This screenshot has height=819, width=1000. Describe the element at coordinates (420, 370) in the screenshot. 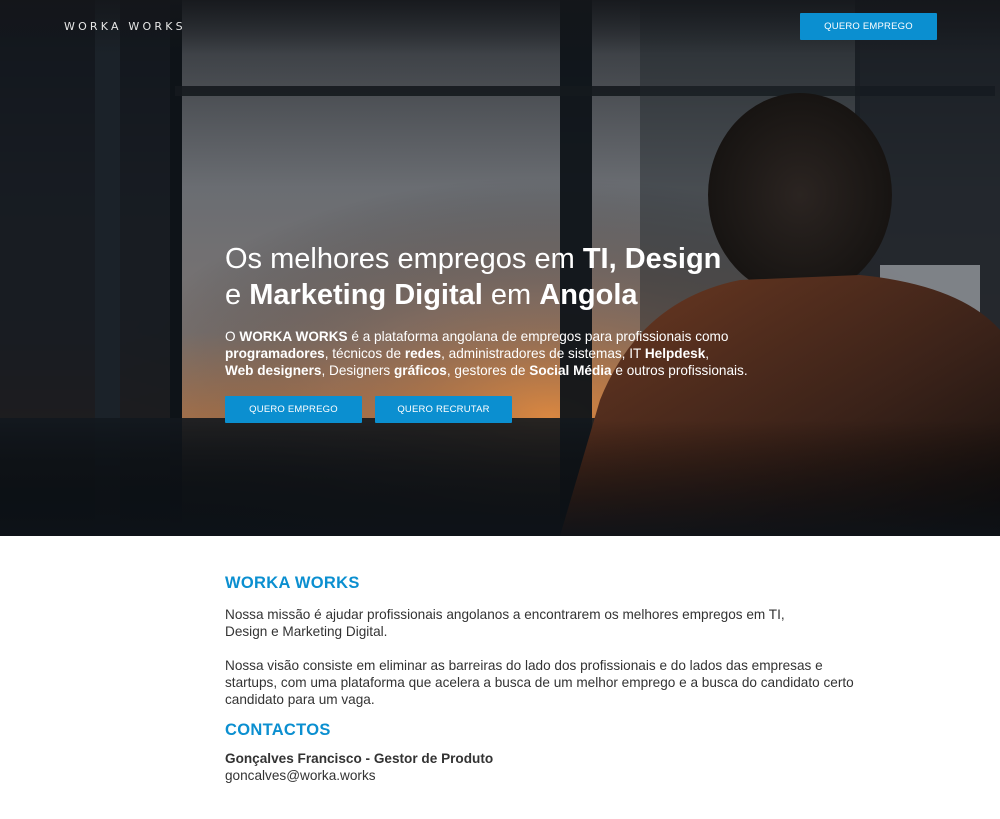

I see `lead-emphasis: gráficos` at that location.